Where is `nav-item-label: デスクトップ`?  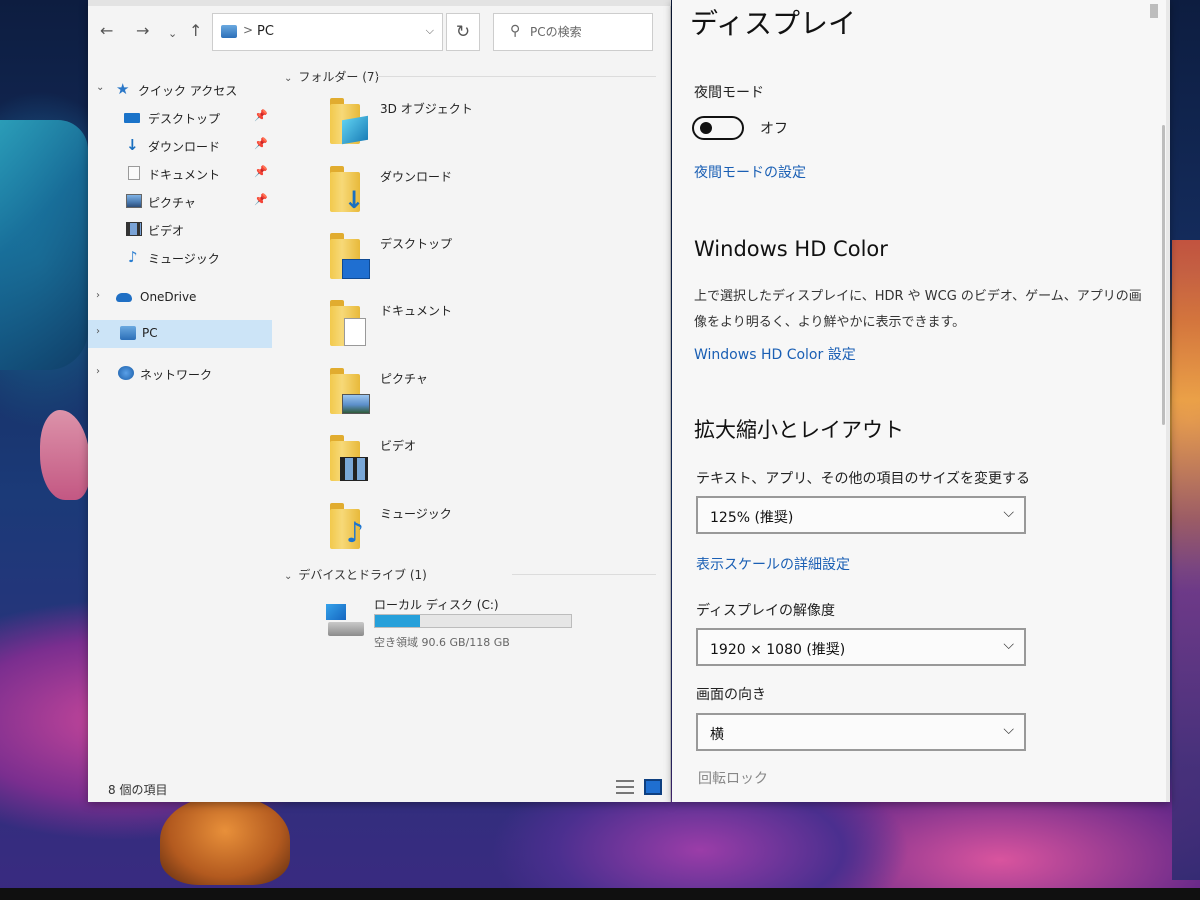
nav-item-label: デスクトップ is located at coordinates (184, 119).